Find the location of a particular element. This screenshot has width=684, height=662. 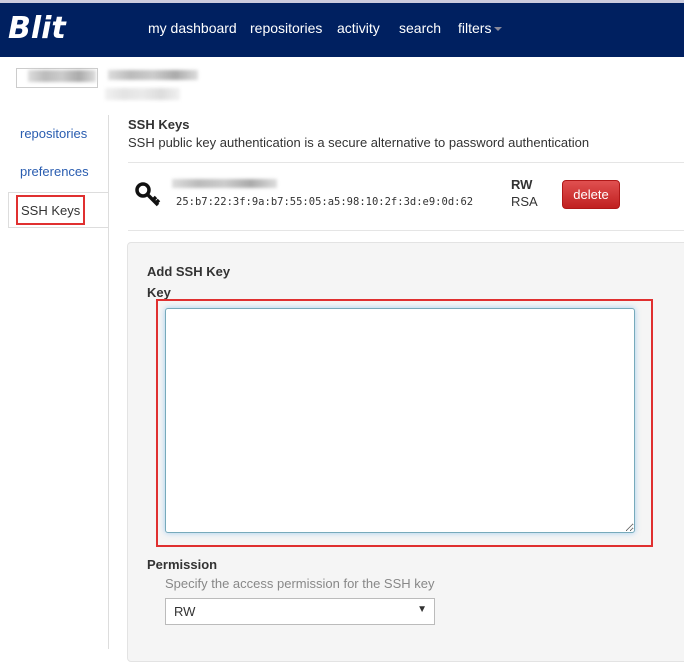

delete-button: delete is located at coordinates (591, 194).